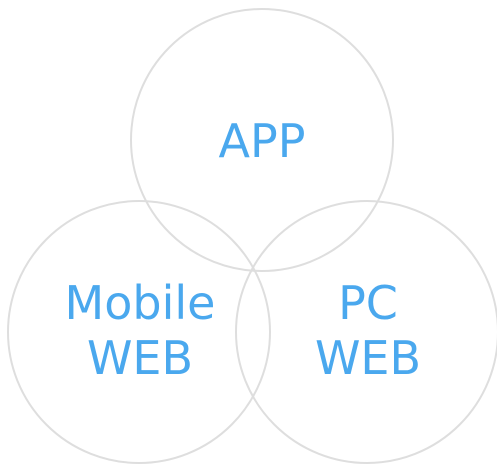  What do you see at coordinates (368, 303) in the screenshot?
I see `pc-web-label-line-1: PC` at bounding box center [368, 303].